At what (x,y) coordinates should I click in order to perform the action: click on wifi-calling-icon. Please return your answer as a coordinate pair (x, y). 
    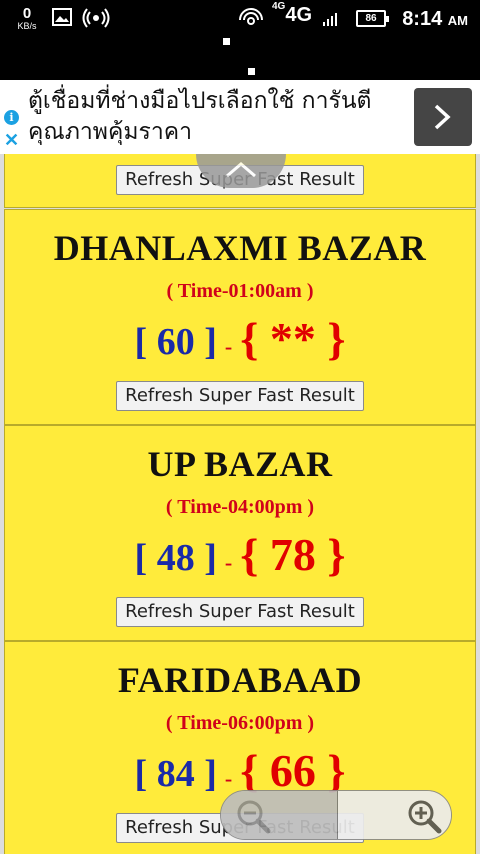
    Looking at the image, I should click on (251, 20).